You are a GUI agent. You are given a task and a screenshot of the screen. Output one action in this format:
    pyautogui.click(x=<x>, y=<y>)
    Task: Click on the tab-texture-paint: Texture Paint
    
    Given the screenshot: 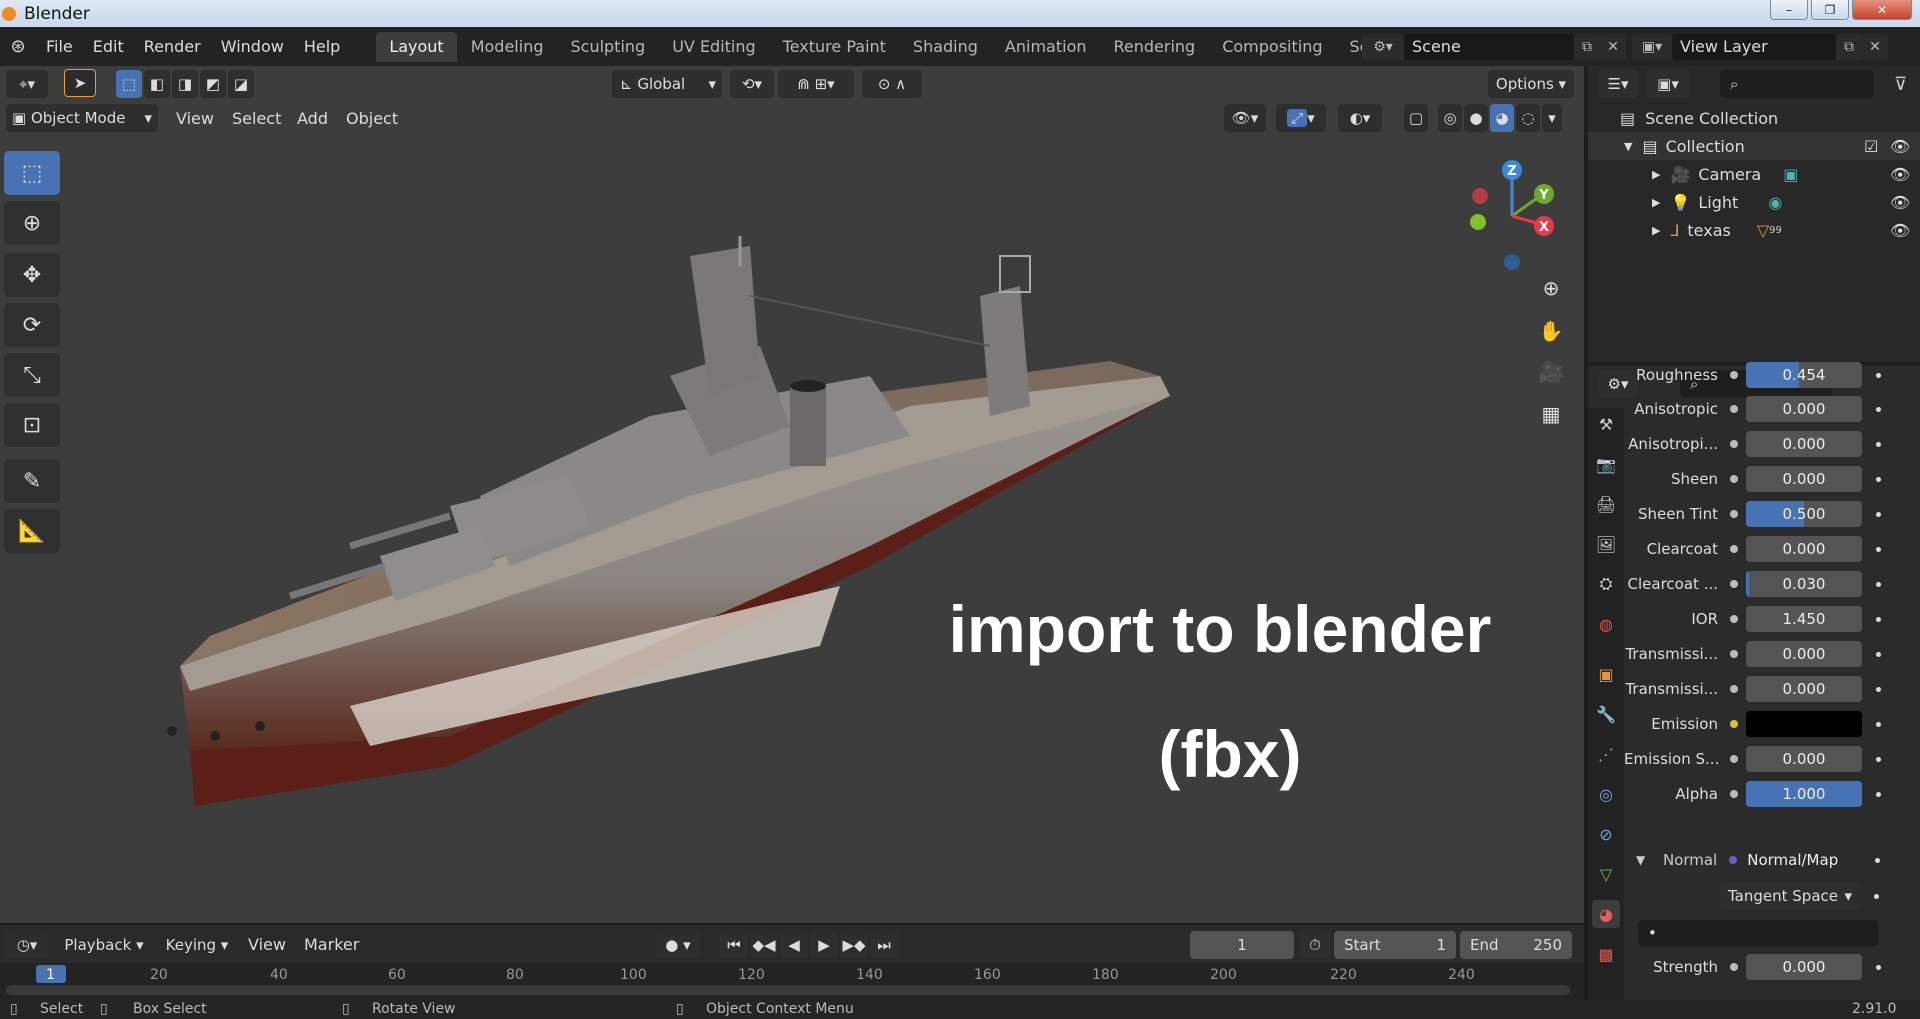 What is the action you would take?
    pyautogui.click(x=834, y=47)
    